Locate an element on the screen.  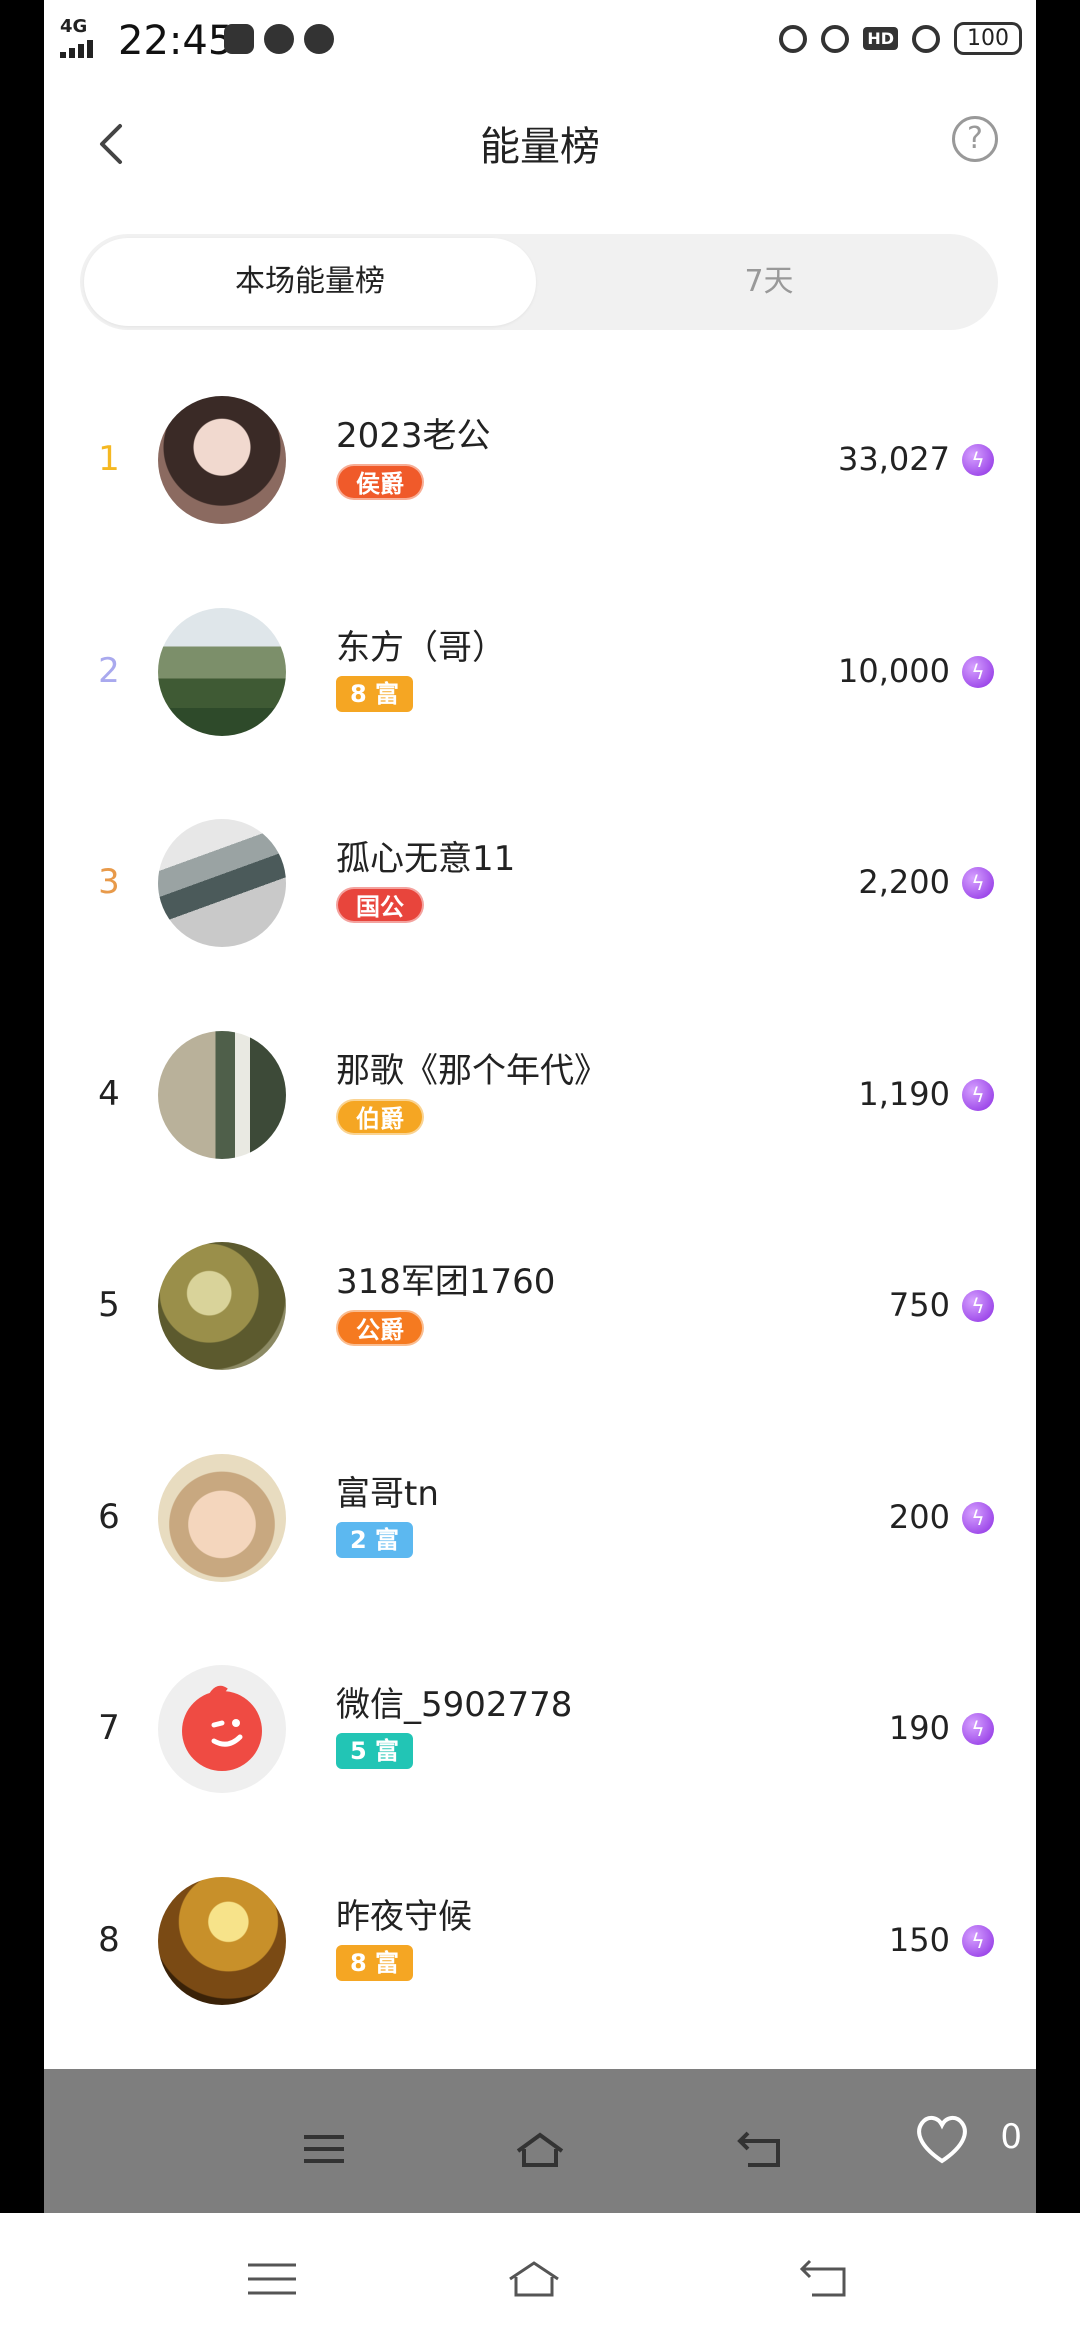
back-nav-icon is located at coordinates (760, 2149).